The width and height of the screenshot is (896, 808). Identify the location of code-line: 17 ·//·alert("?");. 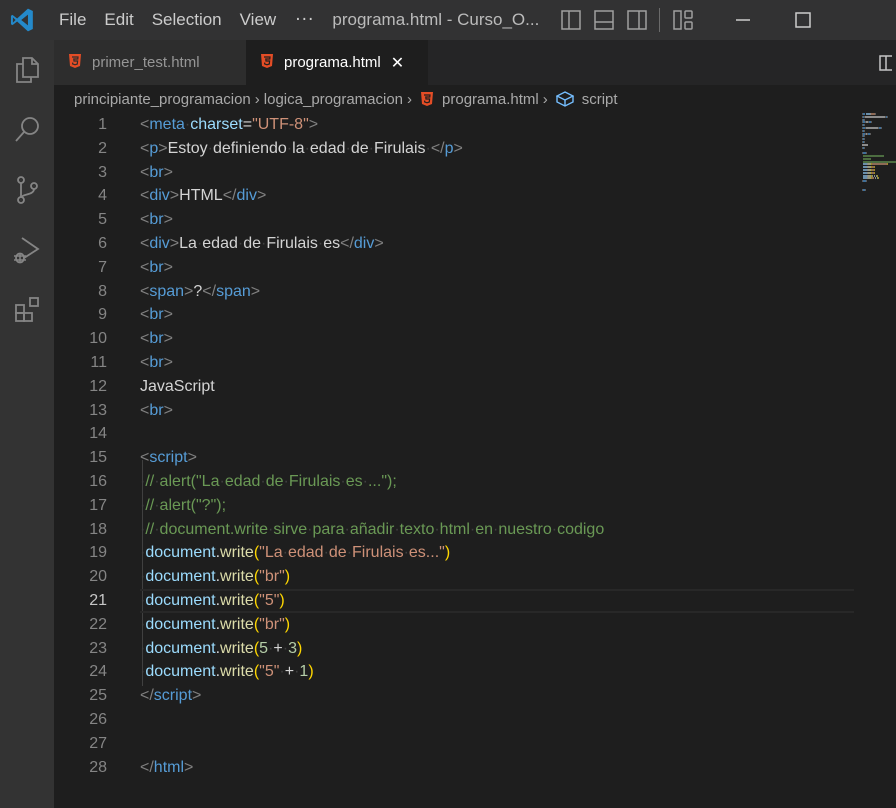
(454, 506).